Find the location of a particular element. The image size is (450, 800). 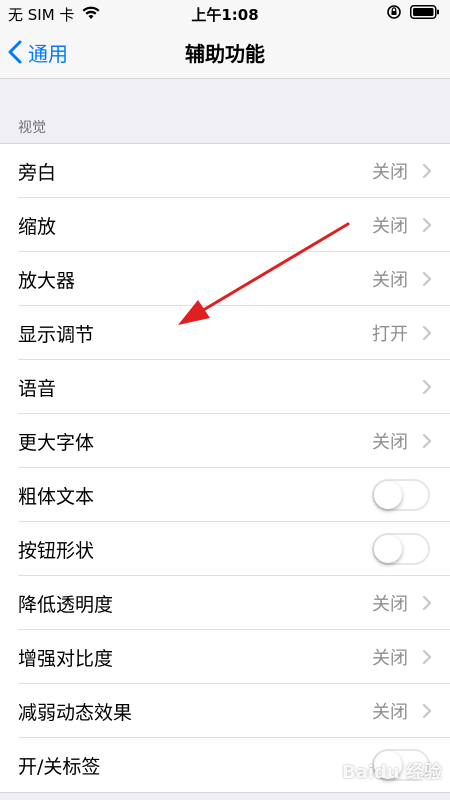

row-larger-text: 更大字体 关闭 is located at coordinates (225, 441).